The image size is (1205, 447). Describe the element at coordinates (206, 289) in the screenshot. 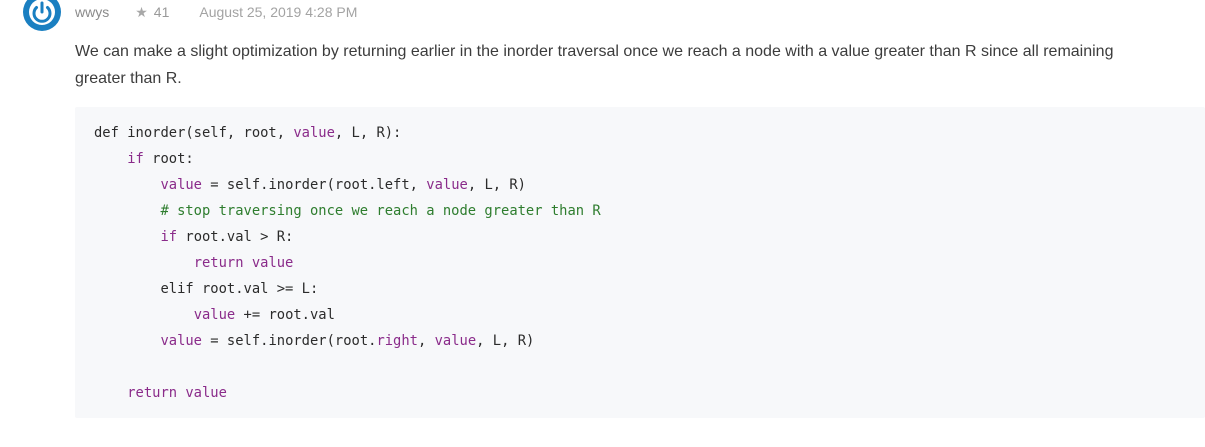

I see `code-text: elif root.val >= L:` at that location.